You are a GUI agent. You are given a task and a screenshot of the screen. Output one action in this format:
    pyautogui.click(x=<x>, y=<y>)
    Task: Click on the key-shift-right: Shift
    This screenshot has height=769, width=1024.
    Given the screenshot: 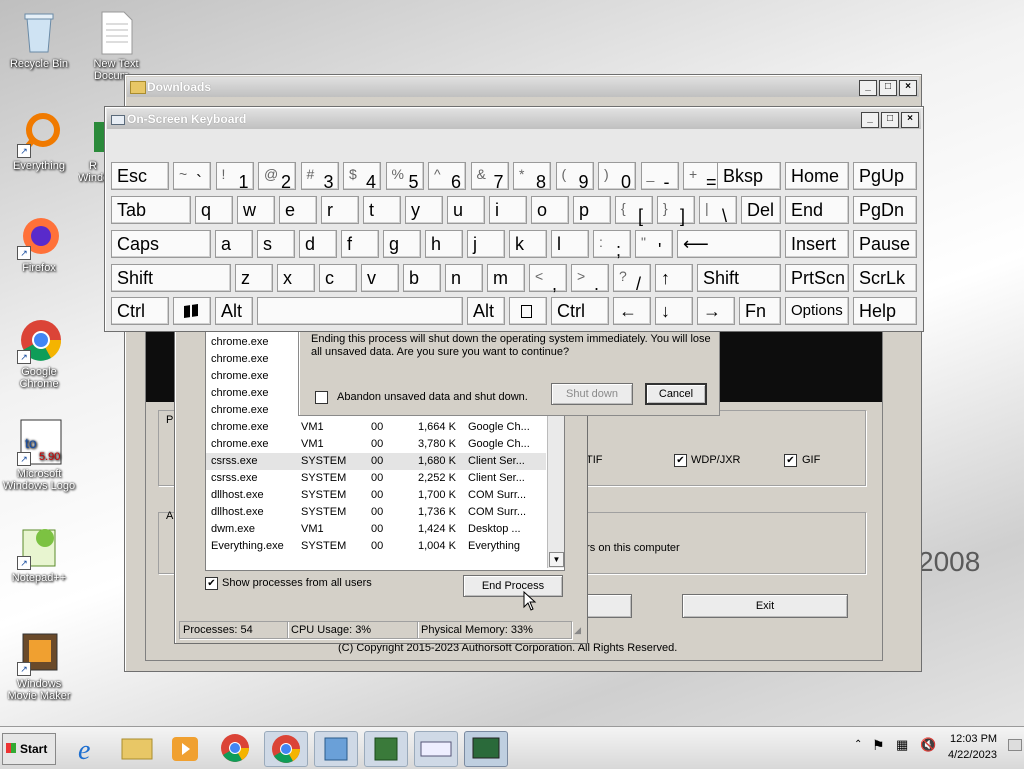 What is the action you would take?
    pyautogui.click(x=739, y=278)
    